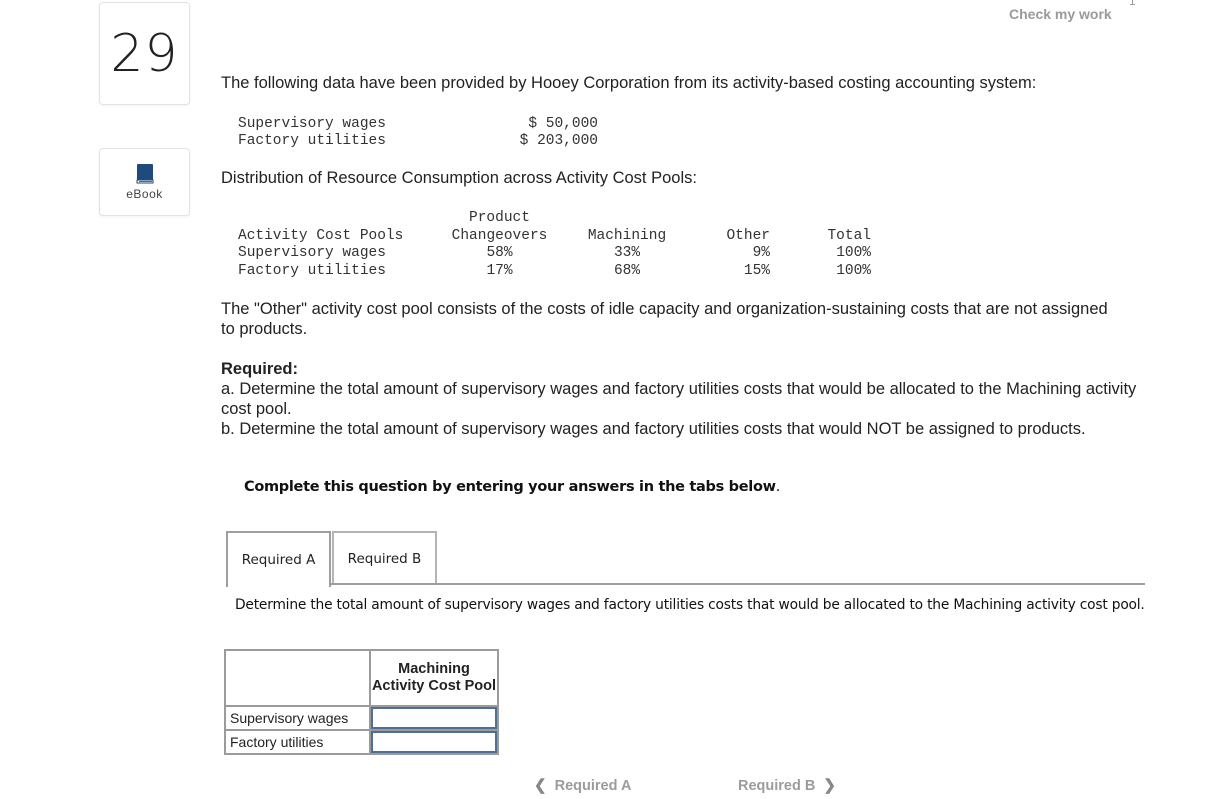 The image size is (1231, 799). What do you see at coordinates (593, 786) in the screenshot?
I see `prev-label: Required A` at bounding box center [593, 786].